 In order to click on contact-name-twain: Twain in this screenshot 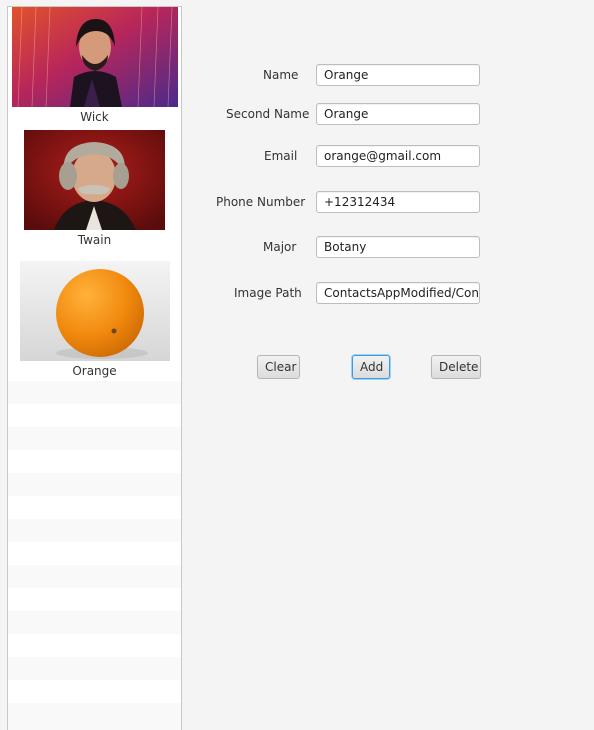, I will do `click(94, 240)`.